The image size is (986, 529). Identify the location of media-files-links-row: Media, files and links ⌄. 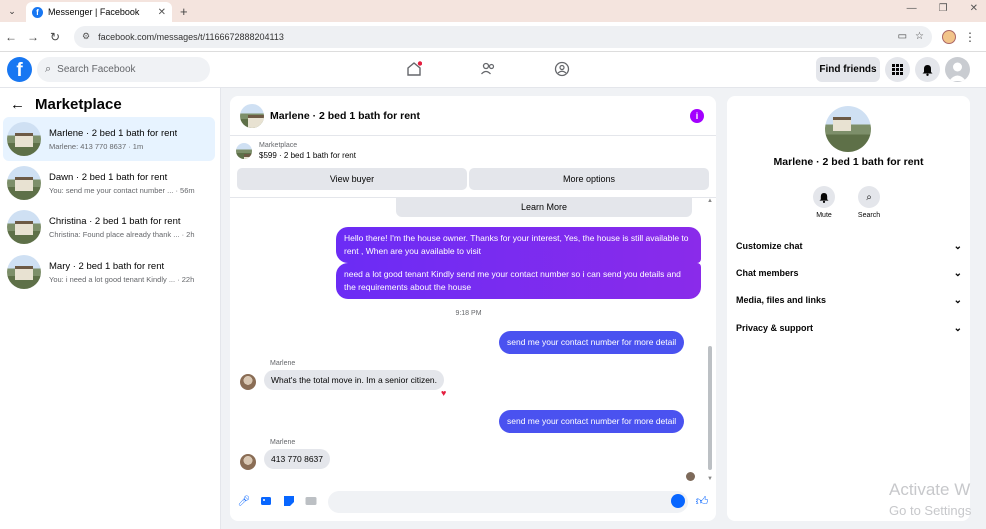
(849, 300).